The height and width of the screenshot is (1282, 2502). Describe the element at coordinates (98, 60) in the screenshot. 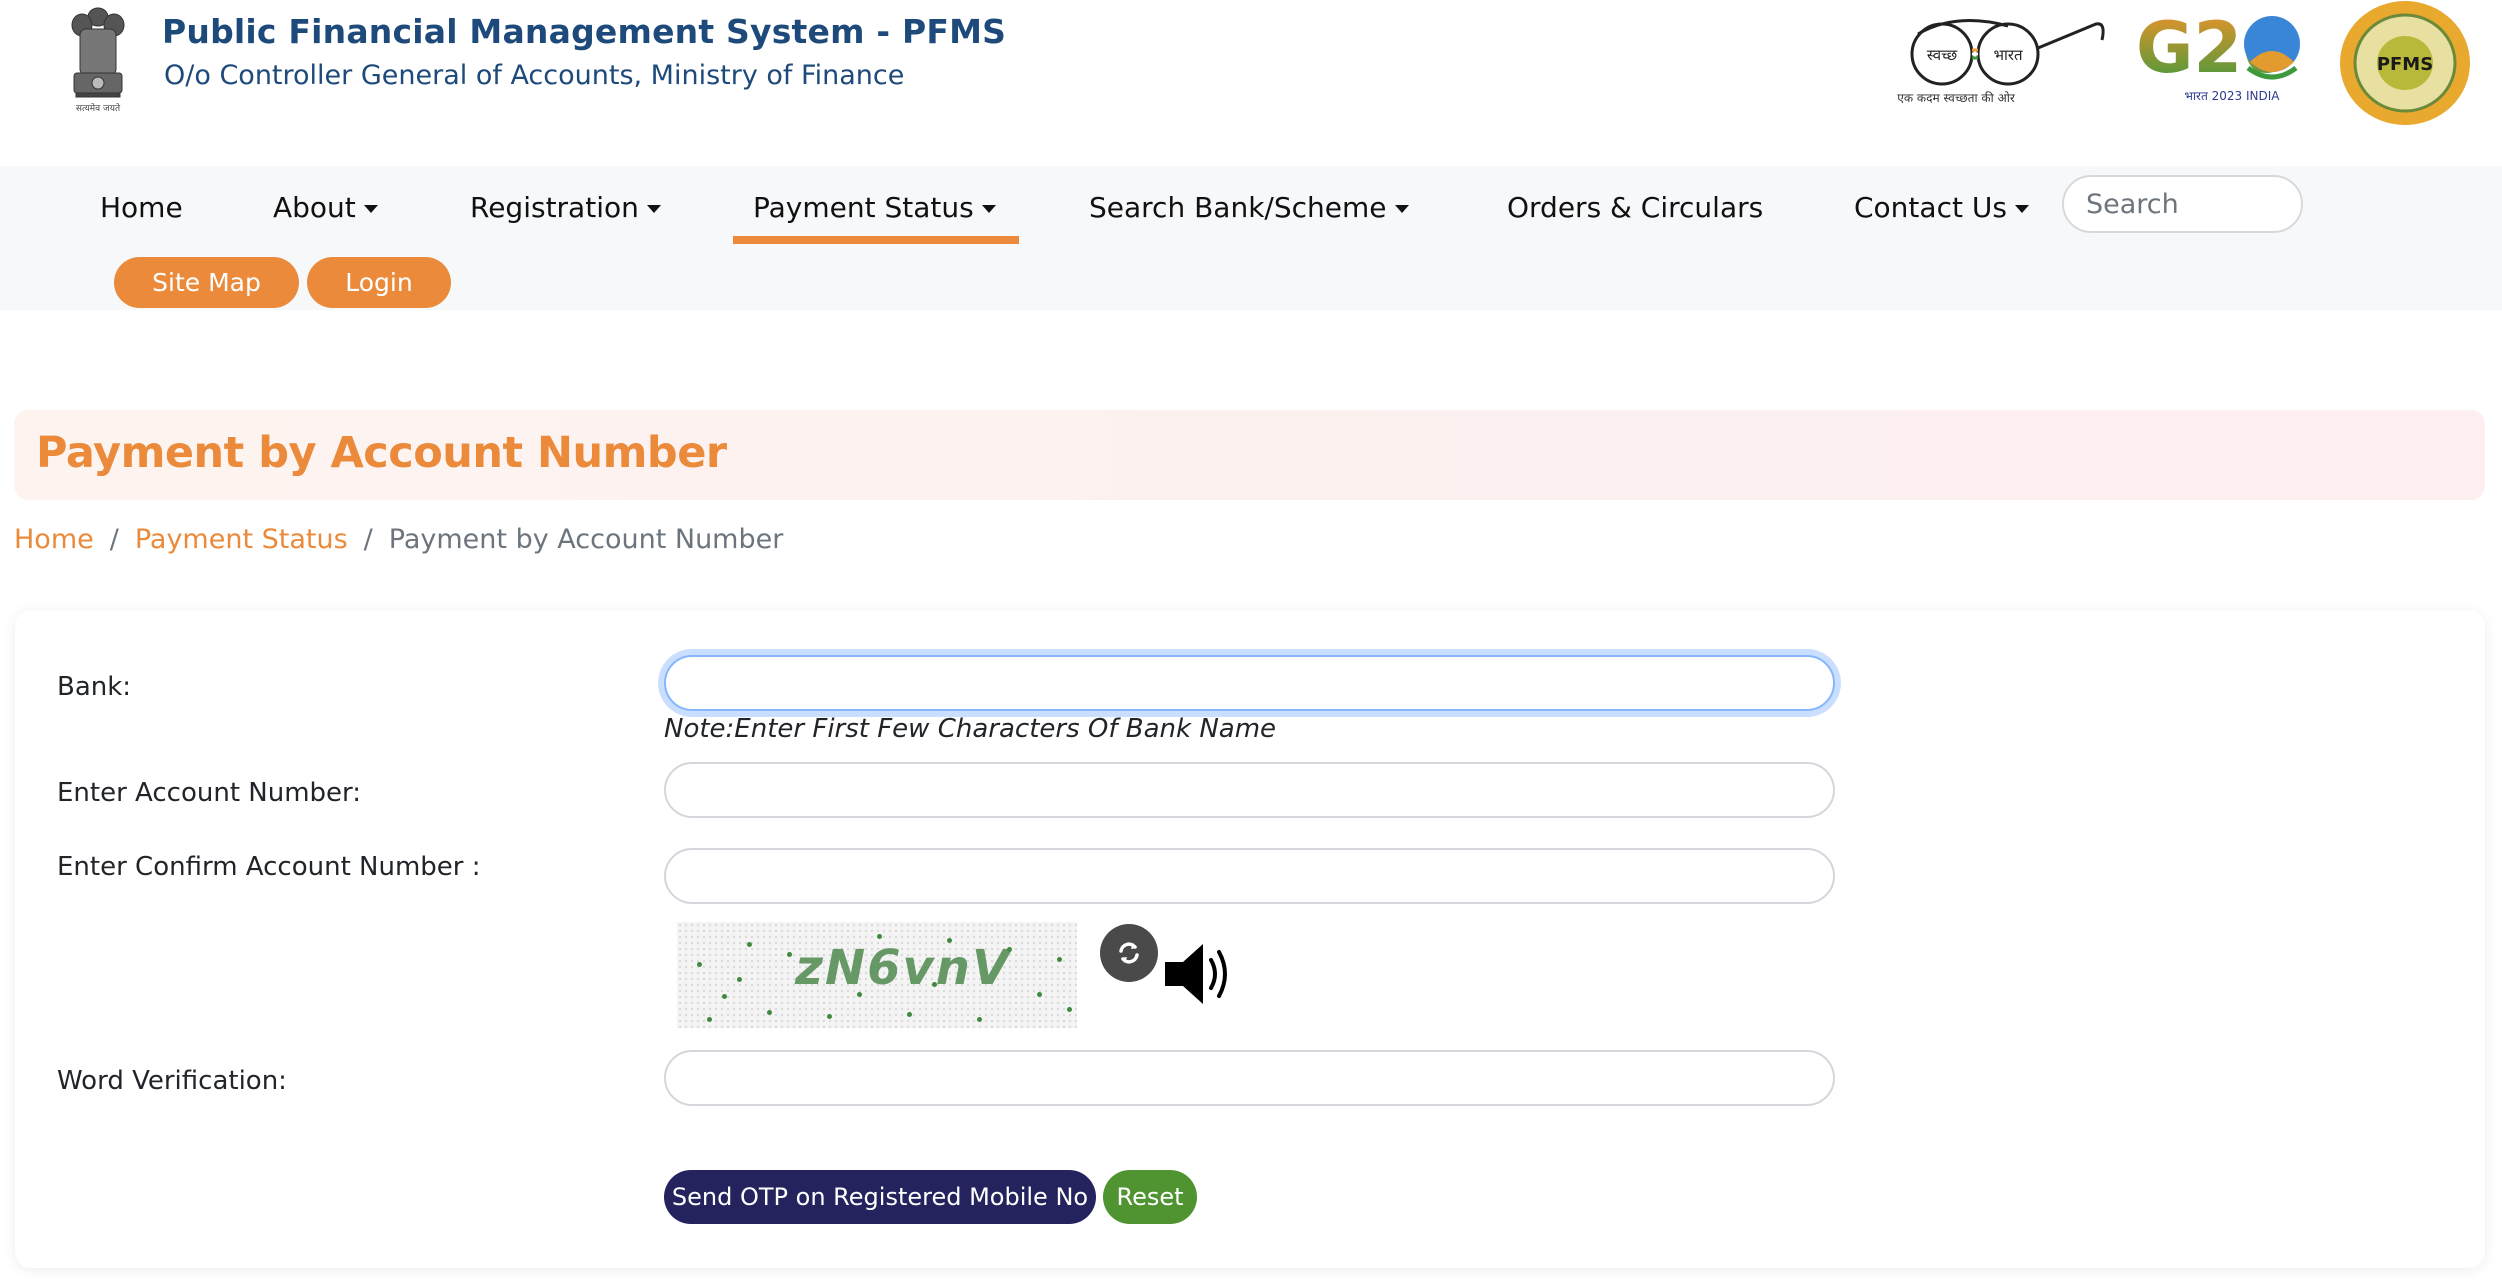

I see `national-emblem-icon: सत्यमेव जयते` at that location.